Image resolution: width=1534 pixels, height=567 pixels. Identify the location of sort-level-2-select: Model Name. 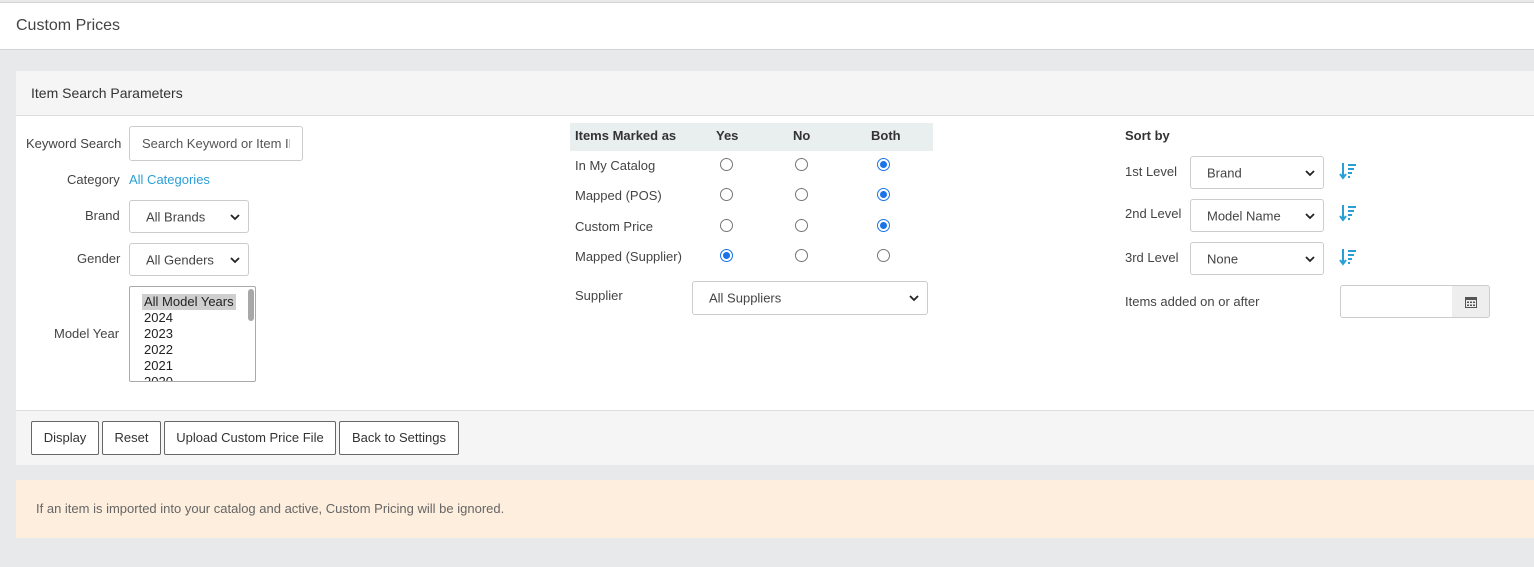
(1257, 215).